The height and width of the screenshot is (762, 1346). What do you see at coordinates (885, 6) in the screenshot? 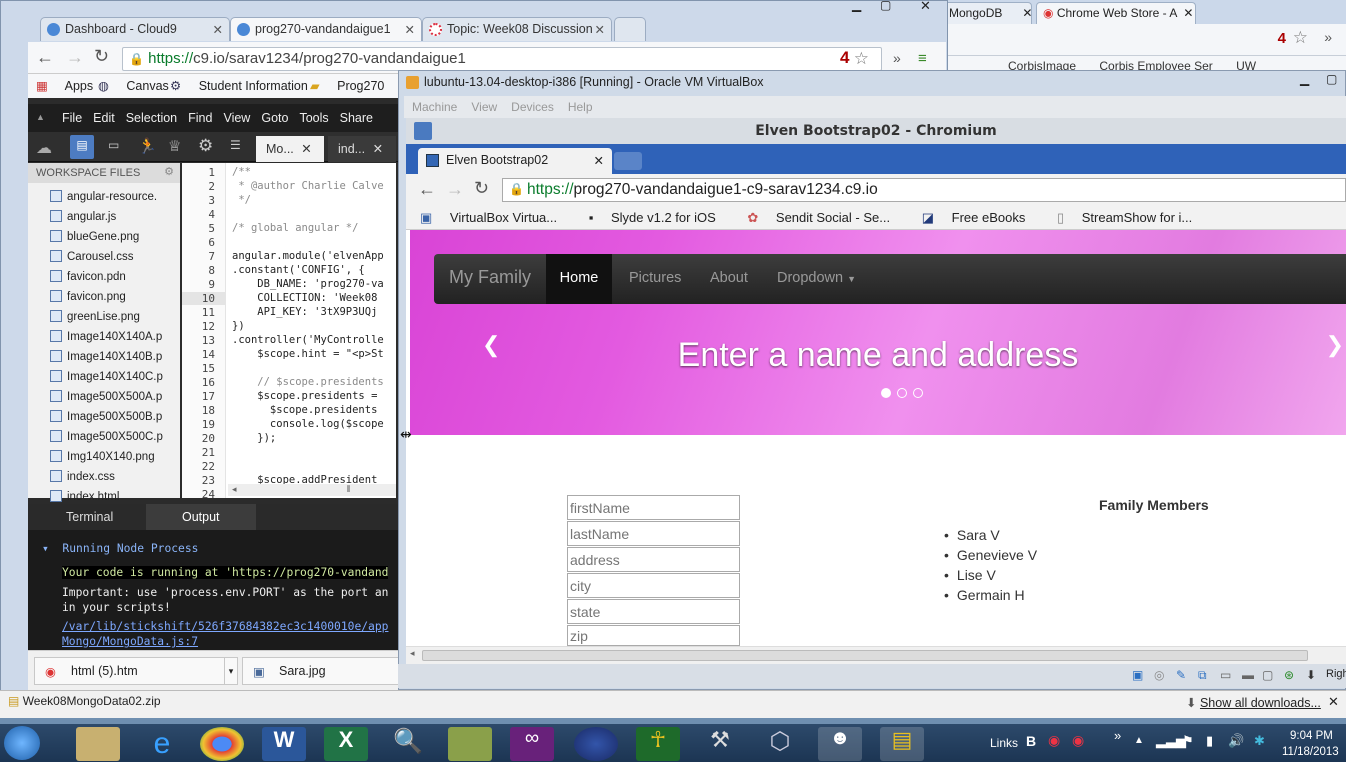
I see `maximize-icon: ▢` at bounding box center [885, 6].